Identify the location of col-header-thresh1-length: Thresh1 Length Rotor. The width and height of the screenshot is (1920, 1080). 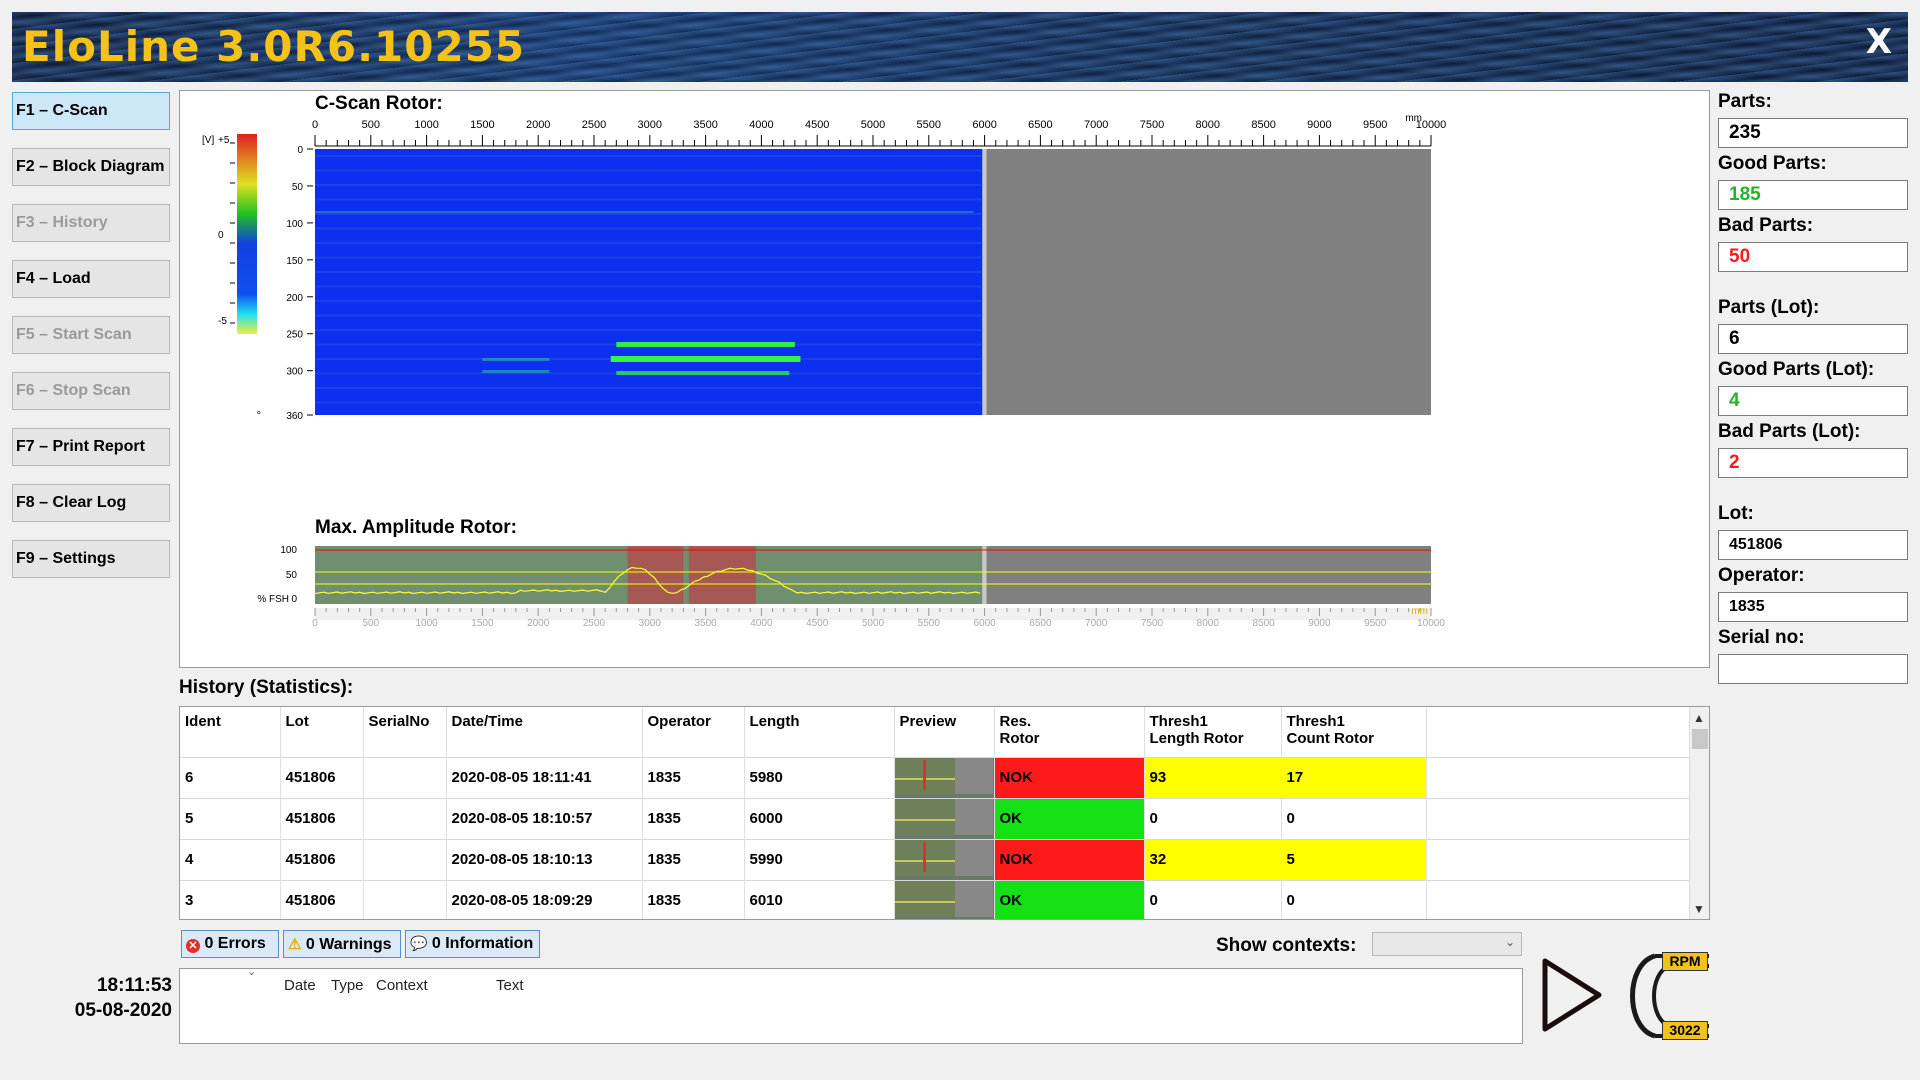
(1213, 732).